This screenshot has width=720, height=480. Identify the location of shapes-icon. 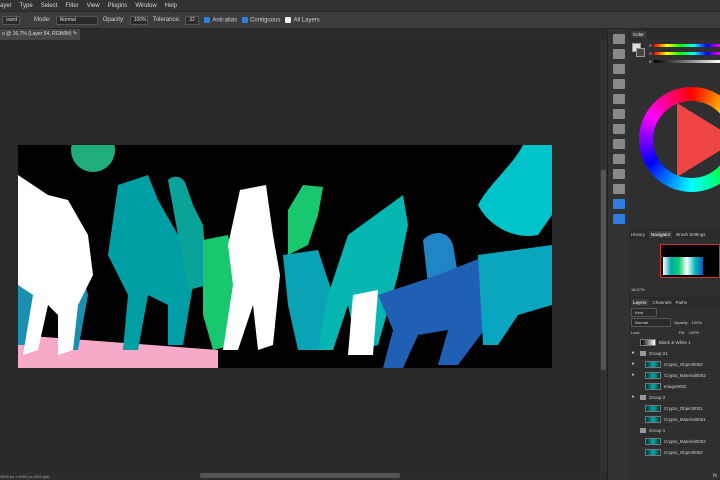
(618, 174).